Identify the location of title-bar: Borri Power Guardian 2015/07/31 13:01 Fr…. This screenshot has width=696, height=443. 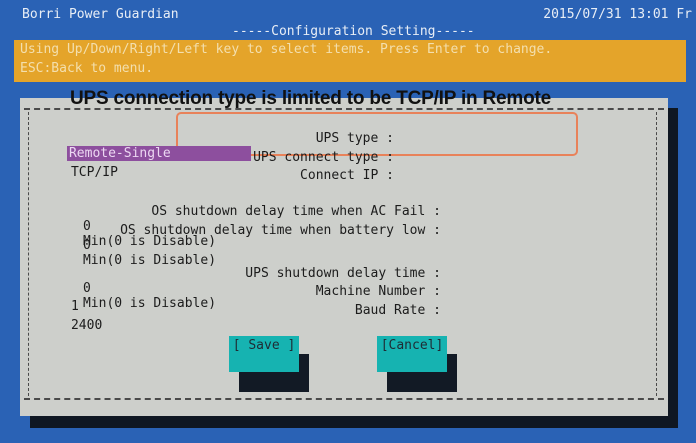
(348, 22).